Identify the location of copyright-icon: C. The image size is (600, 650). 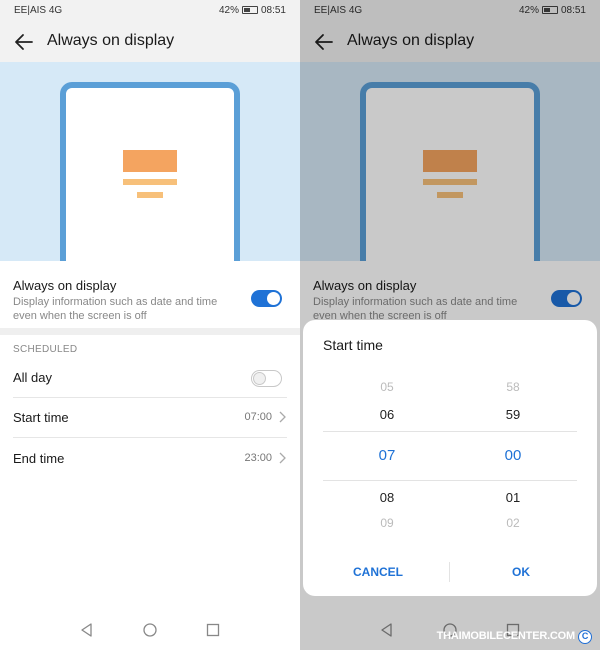
(585, 637).